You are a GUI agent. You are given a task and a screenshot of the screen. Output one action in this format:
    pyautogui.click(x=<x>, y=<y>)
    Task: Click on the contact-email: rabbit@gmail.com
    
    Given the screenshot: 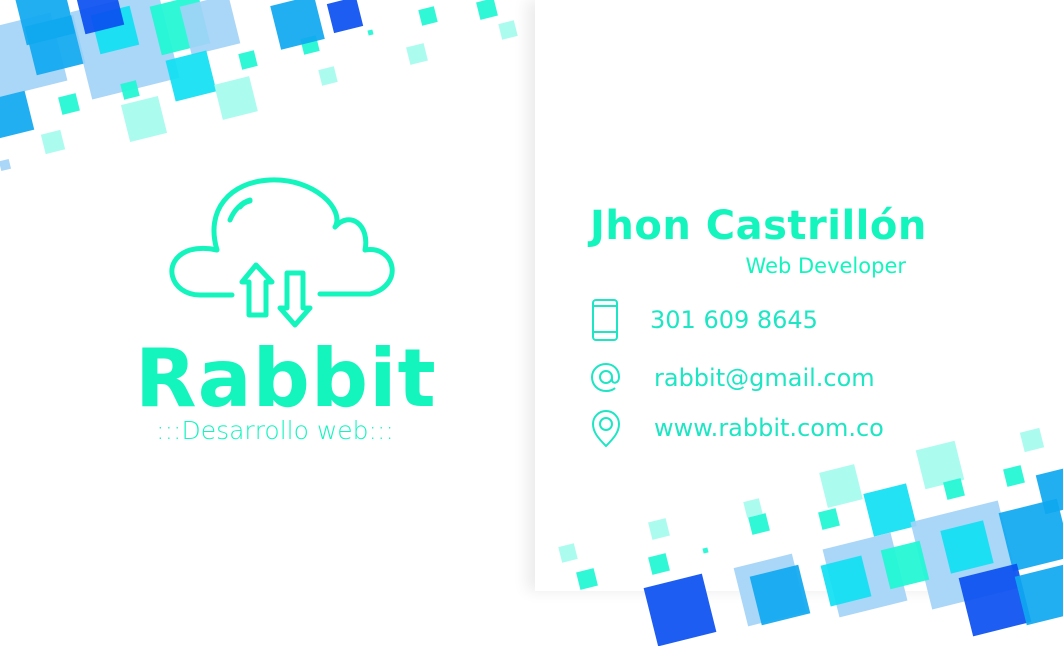 What is the action you would take?
    pyautogui.click(x=732, y=378)
    